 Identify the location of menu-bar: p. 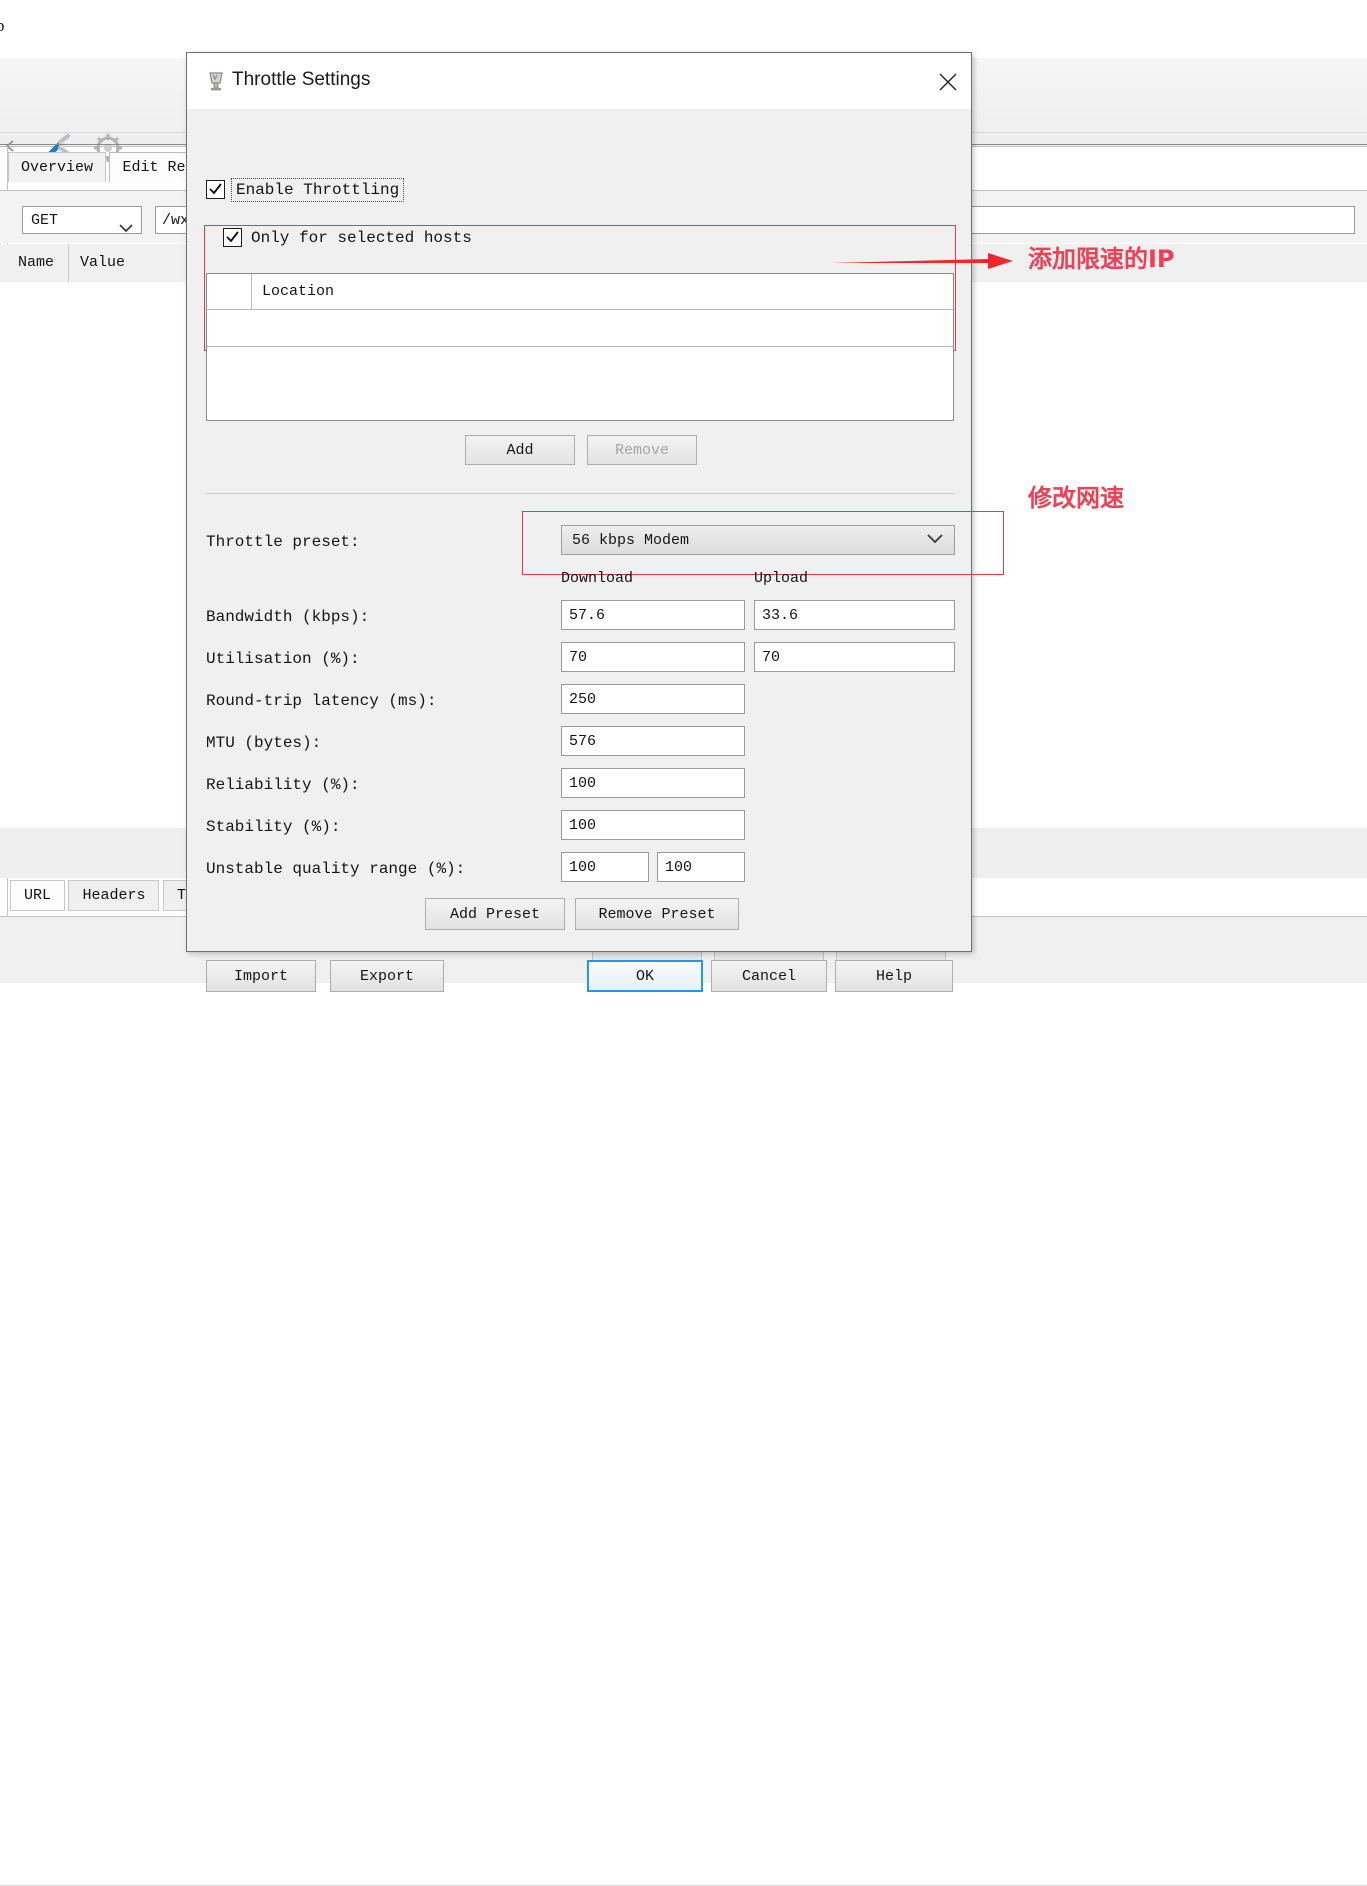
(683, 29).